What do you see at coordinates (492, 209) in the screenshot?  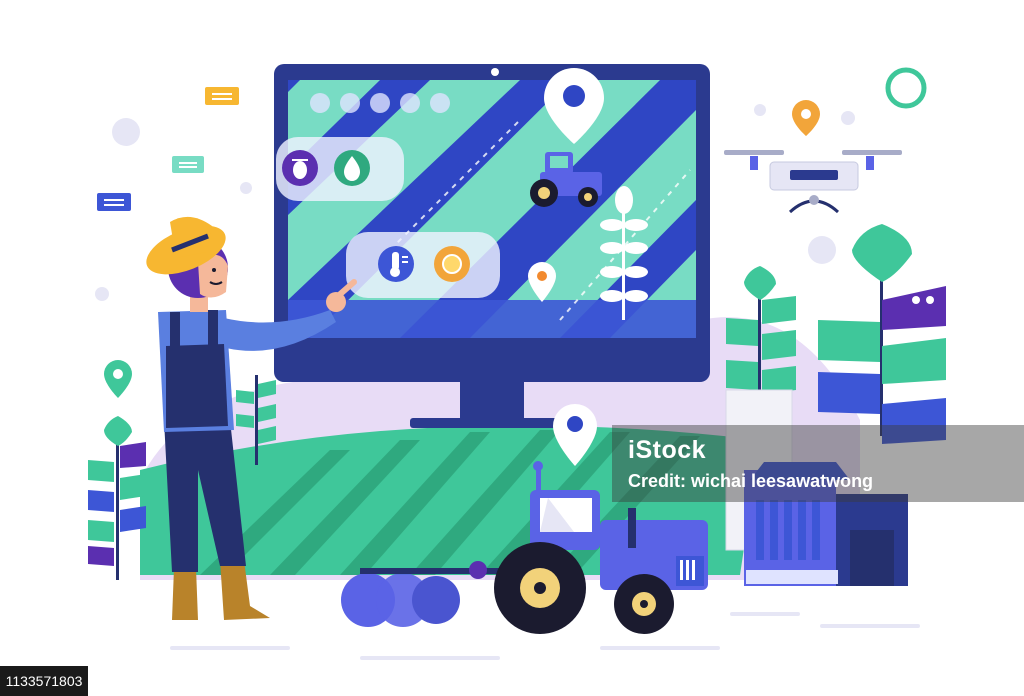 I see `monitor-screen` at bounding box center [492, 209].